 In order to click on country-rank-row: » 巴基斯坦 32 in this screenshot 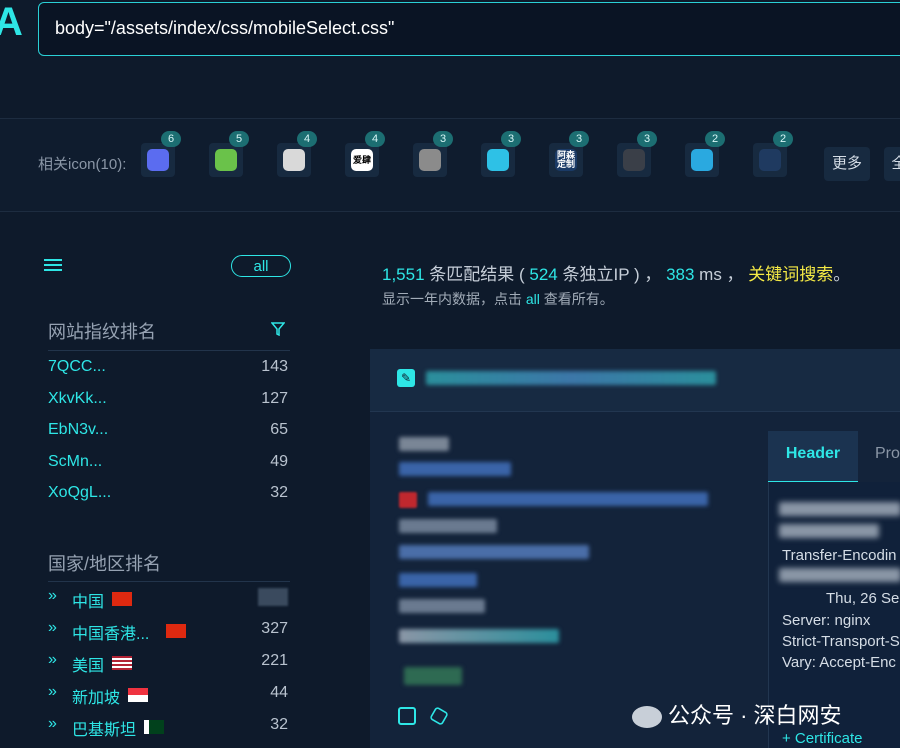, I will do `click(168, 726)`.